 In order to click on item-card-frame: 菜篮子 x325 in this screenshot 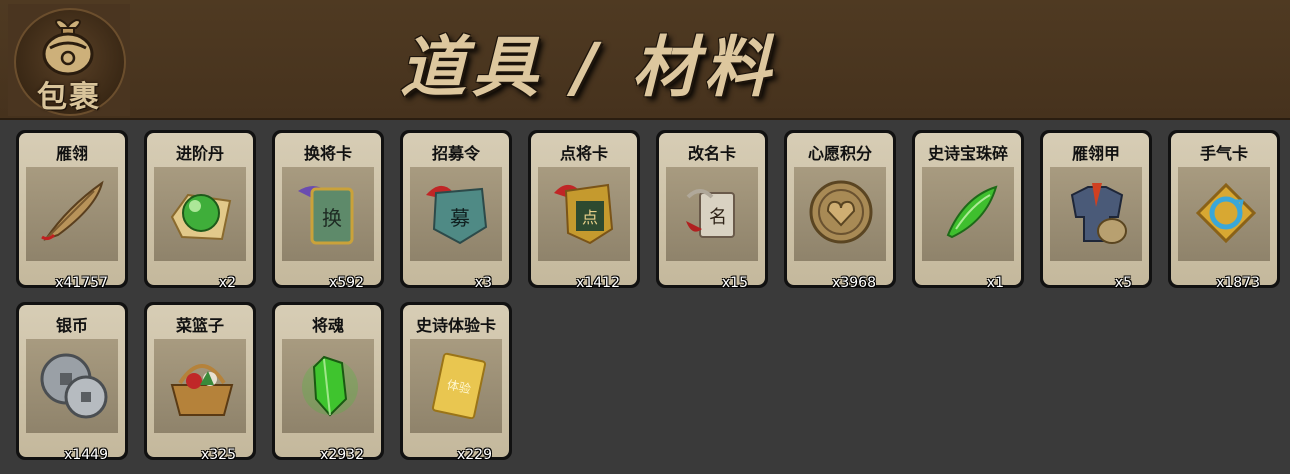, I will do `click(200, 384)`.